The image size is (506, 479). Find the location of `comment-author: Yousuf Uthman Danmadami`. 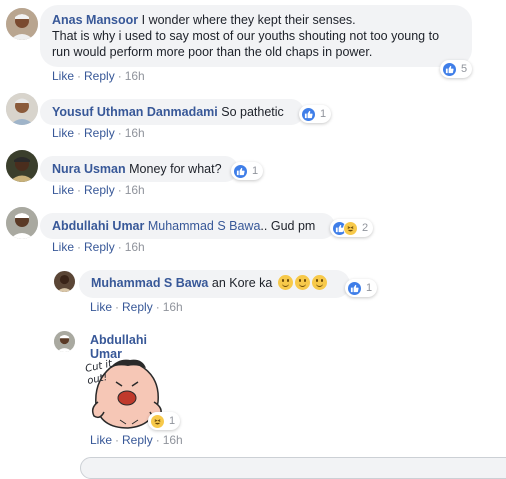

comment-author: Yousuf Uthman Danmadami is located at coordinates (135, 112).